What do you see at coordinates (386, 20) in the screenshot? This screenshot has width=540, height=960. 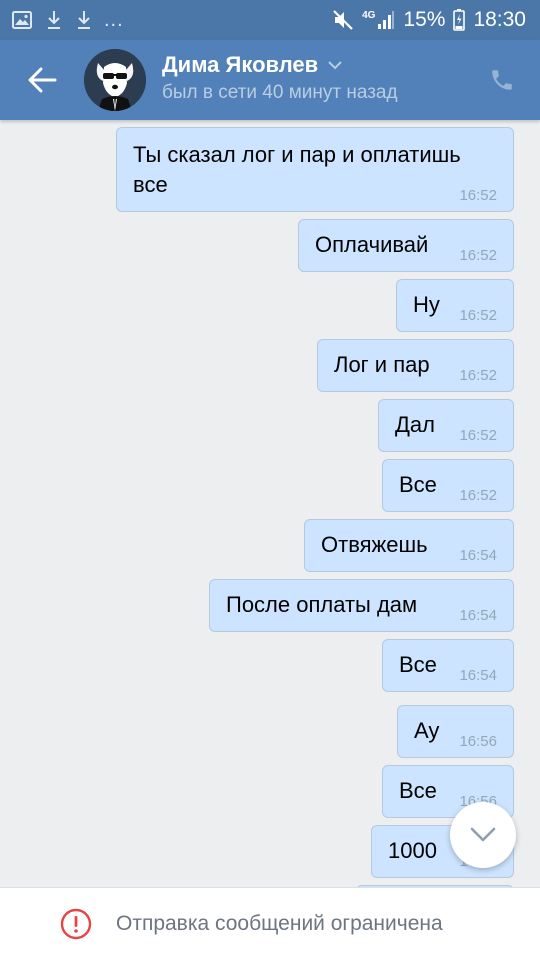 I see `signal-icon` at bounding box center [386, 20].